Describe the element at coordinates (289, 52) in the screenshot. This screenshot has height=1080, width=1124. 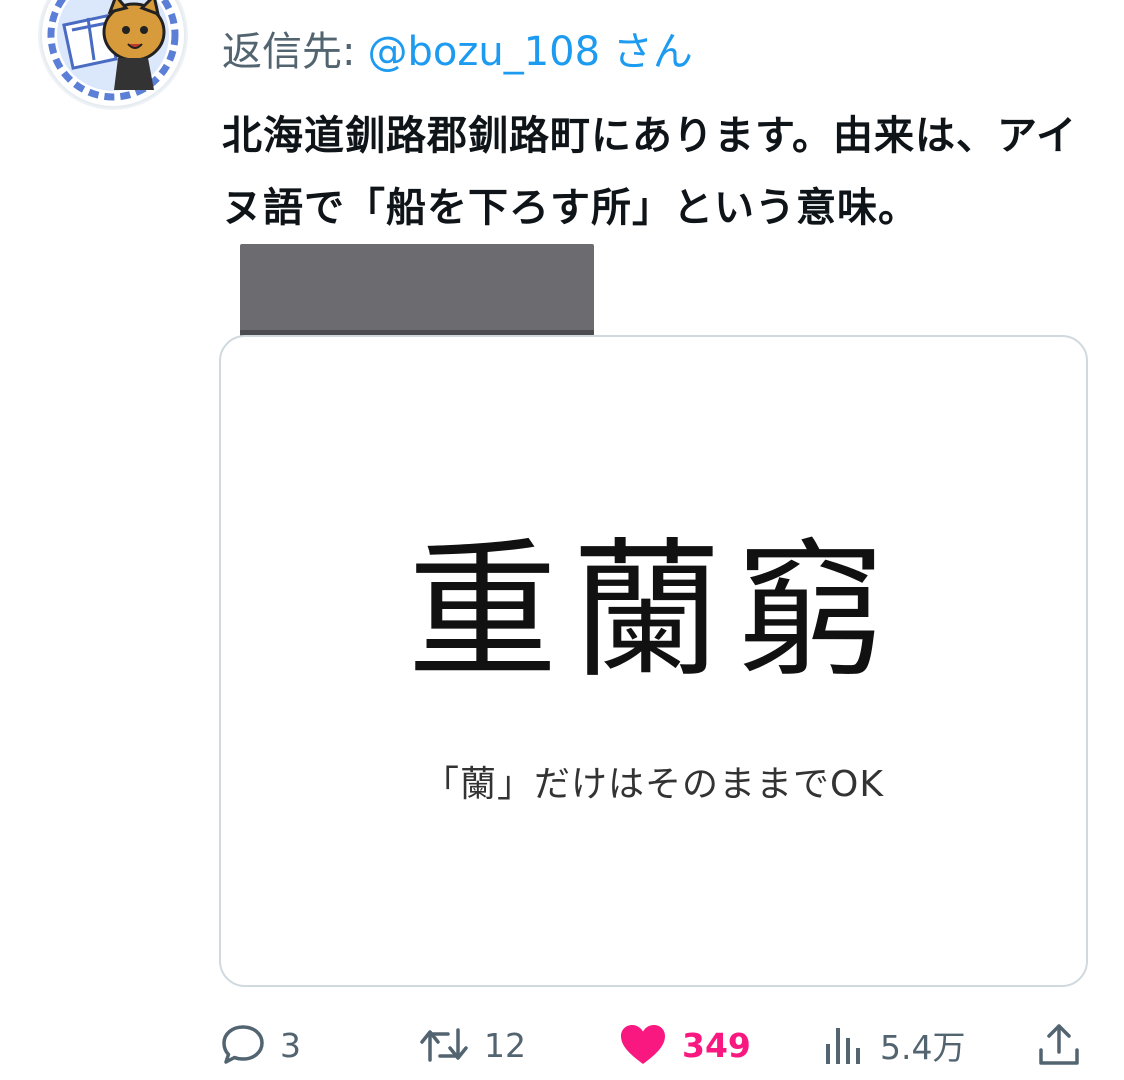
I see `reply-prefix: 返信先:` at that location.